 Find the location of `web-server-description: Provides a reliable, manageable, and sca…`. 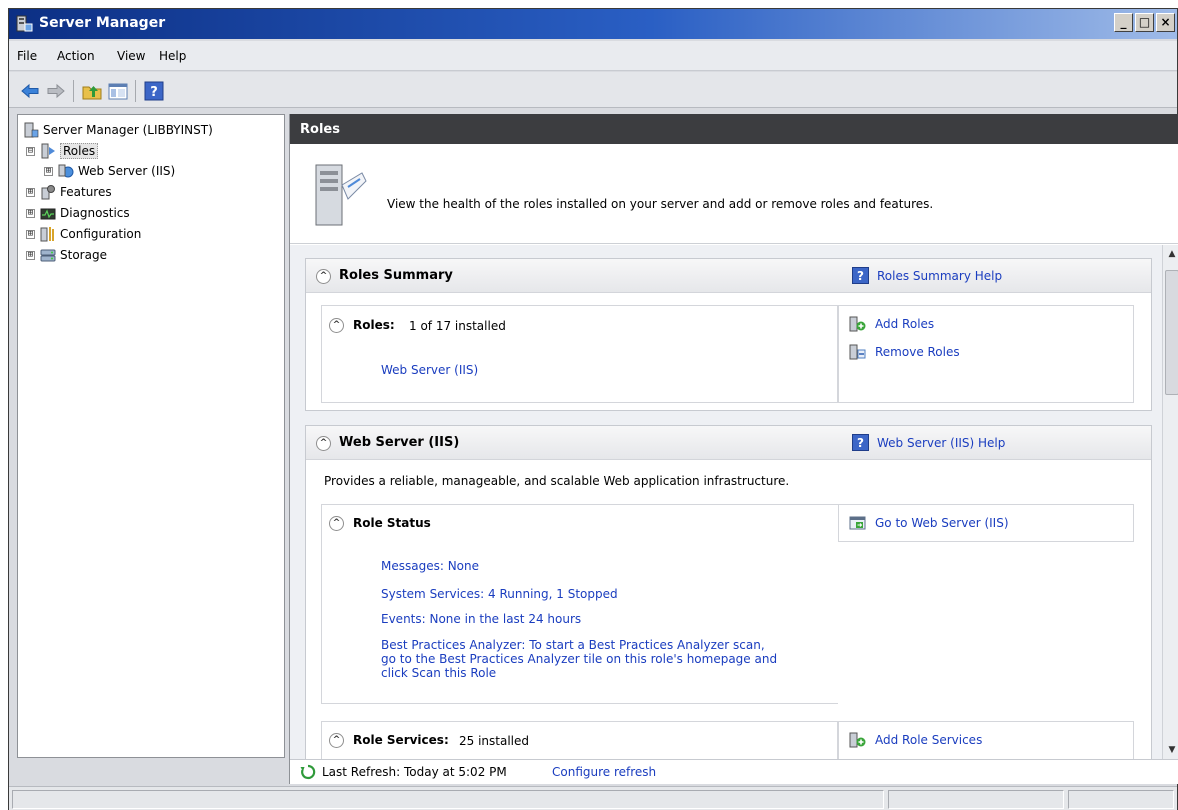

web-server-description: Provides a reliable, manageable, and sca… is located at coordinates (557, 481).